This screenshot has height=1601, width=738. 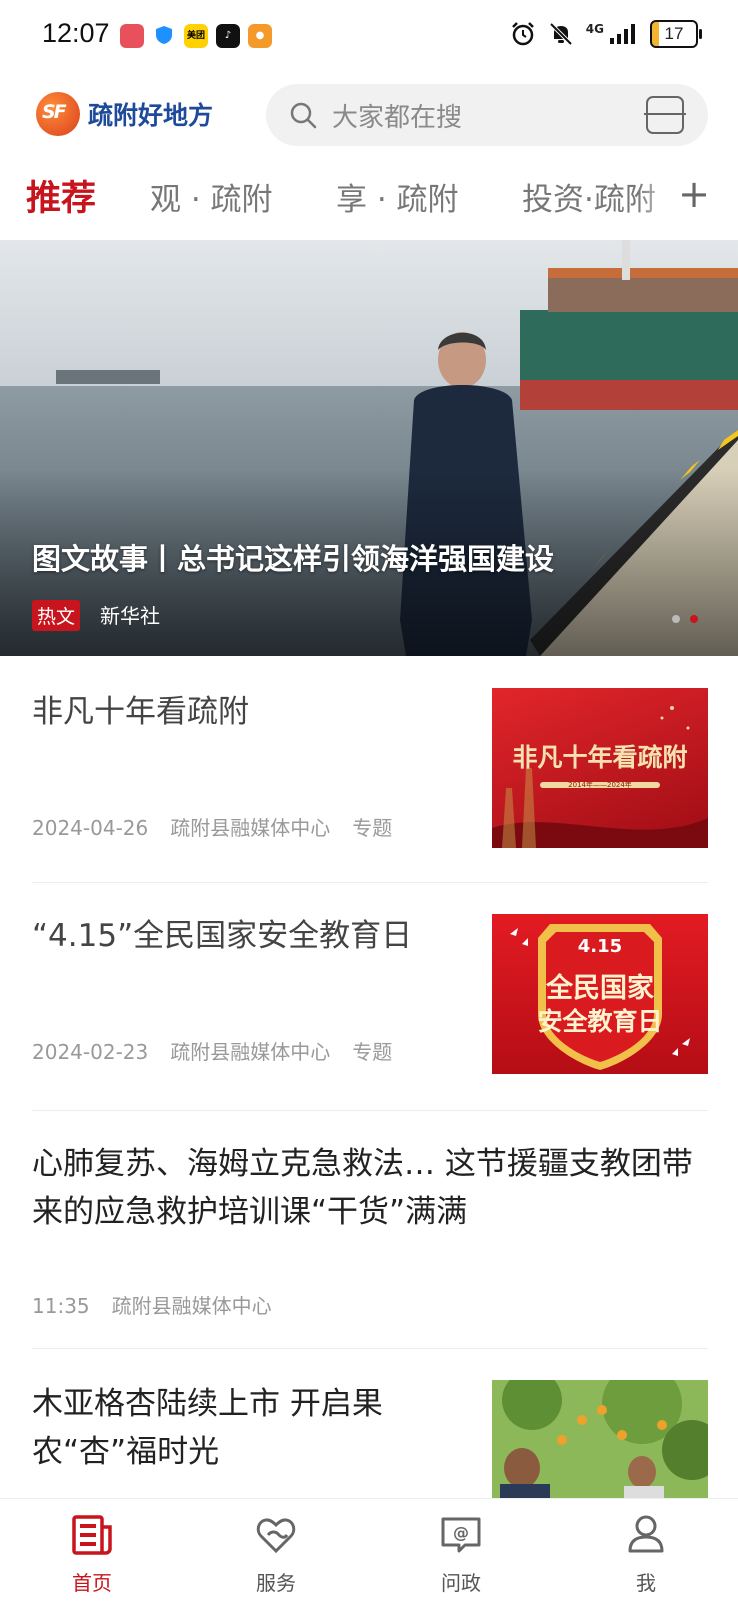 I want to click on app-logo: 疏附好地方, so click(x=124, y=114).